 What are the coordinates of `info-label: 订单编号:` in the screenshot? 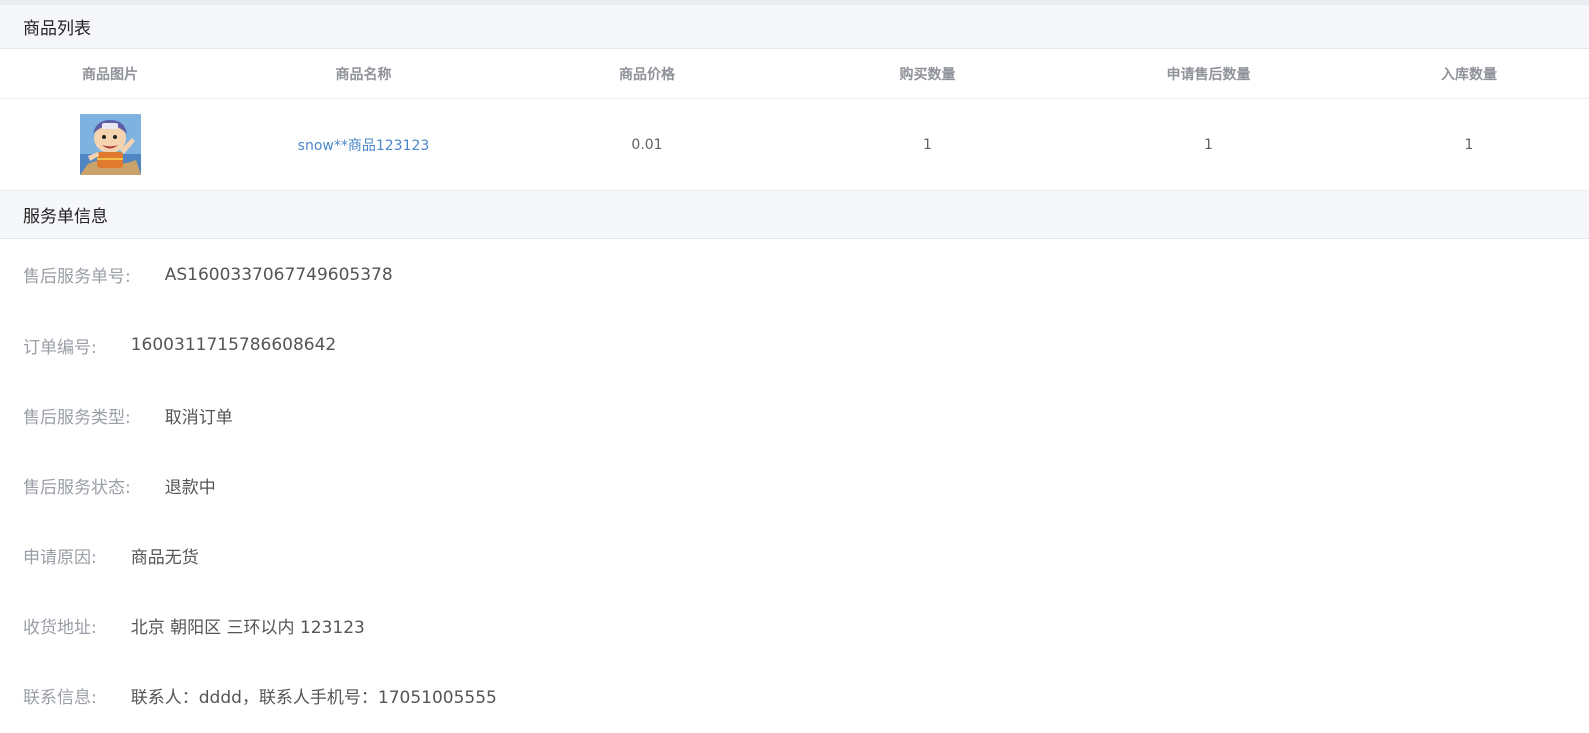 It's located at (60, 347).